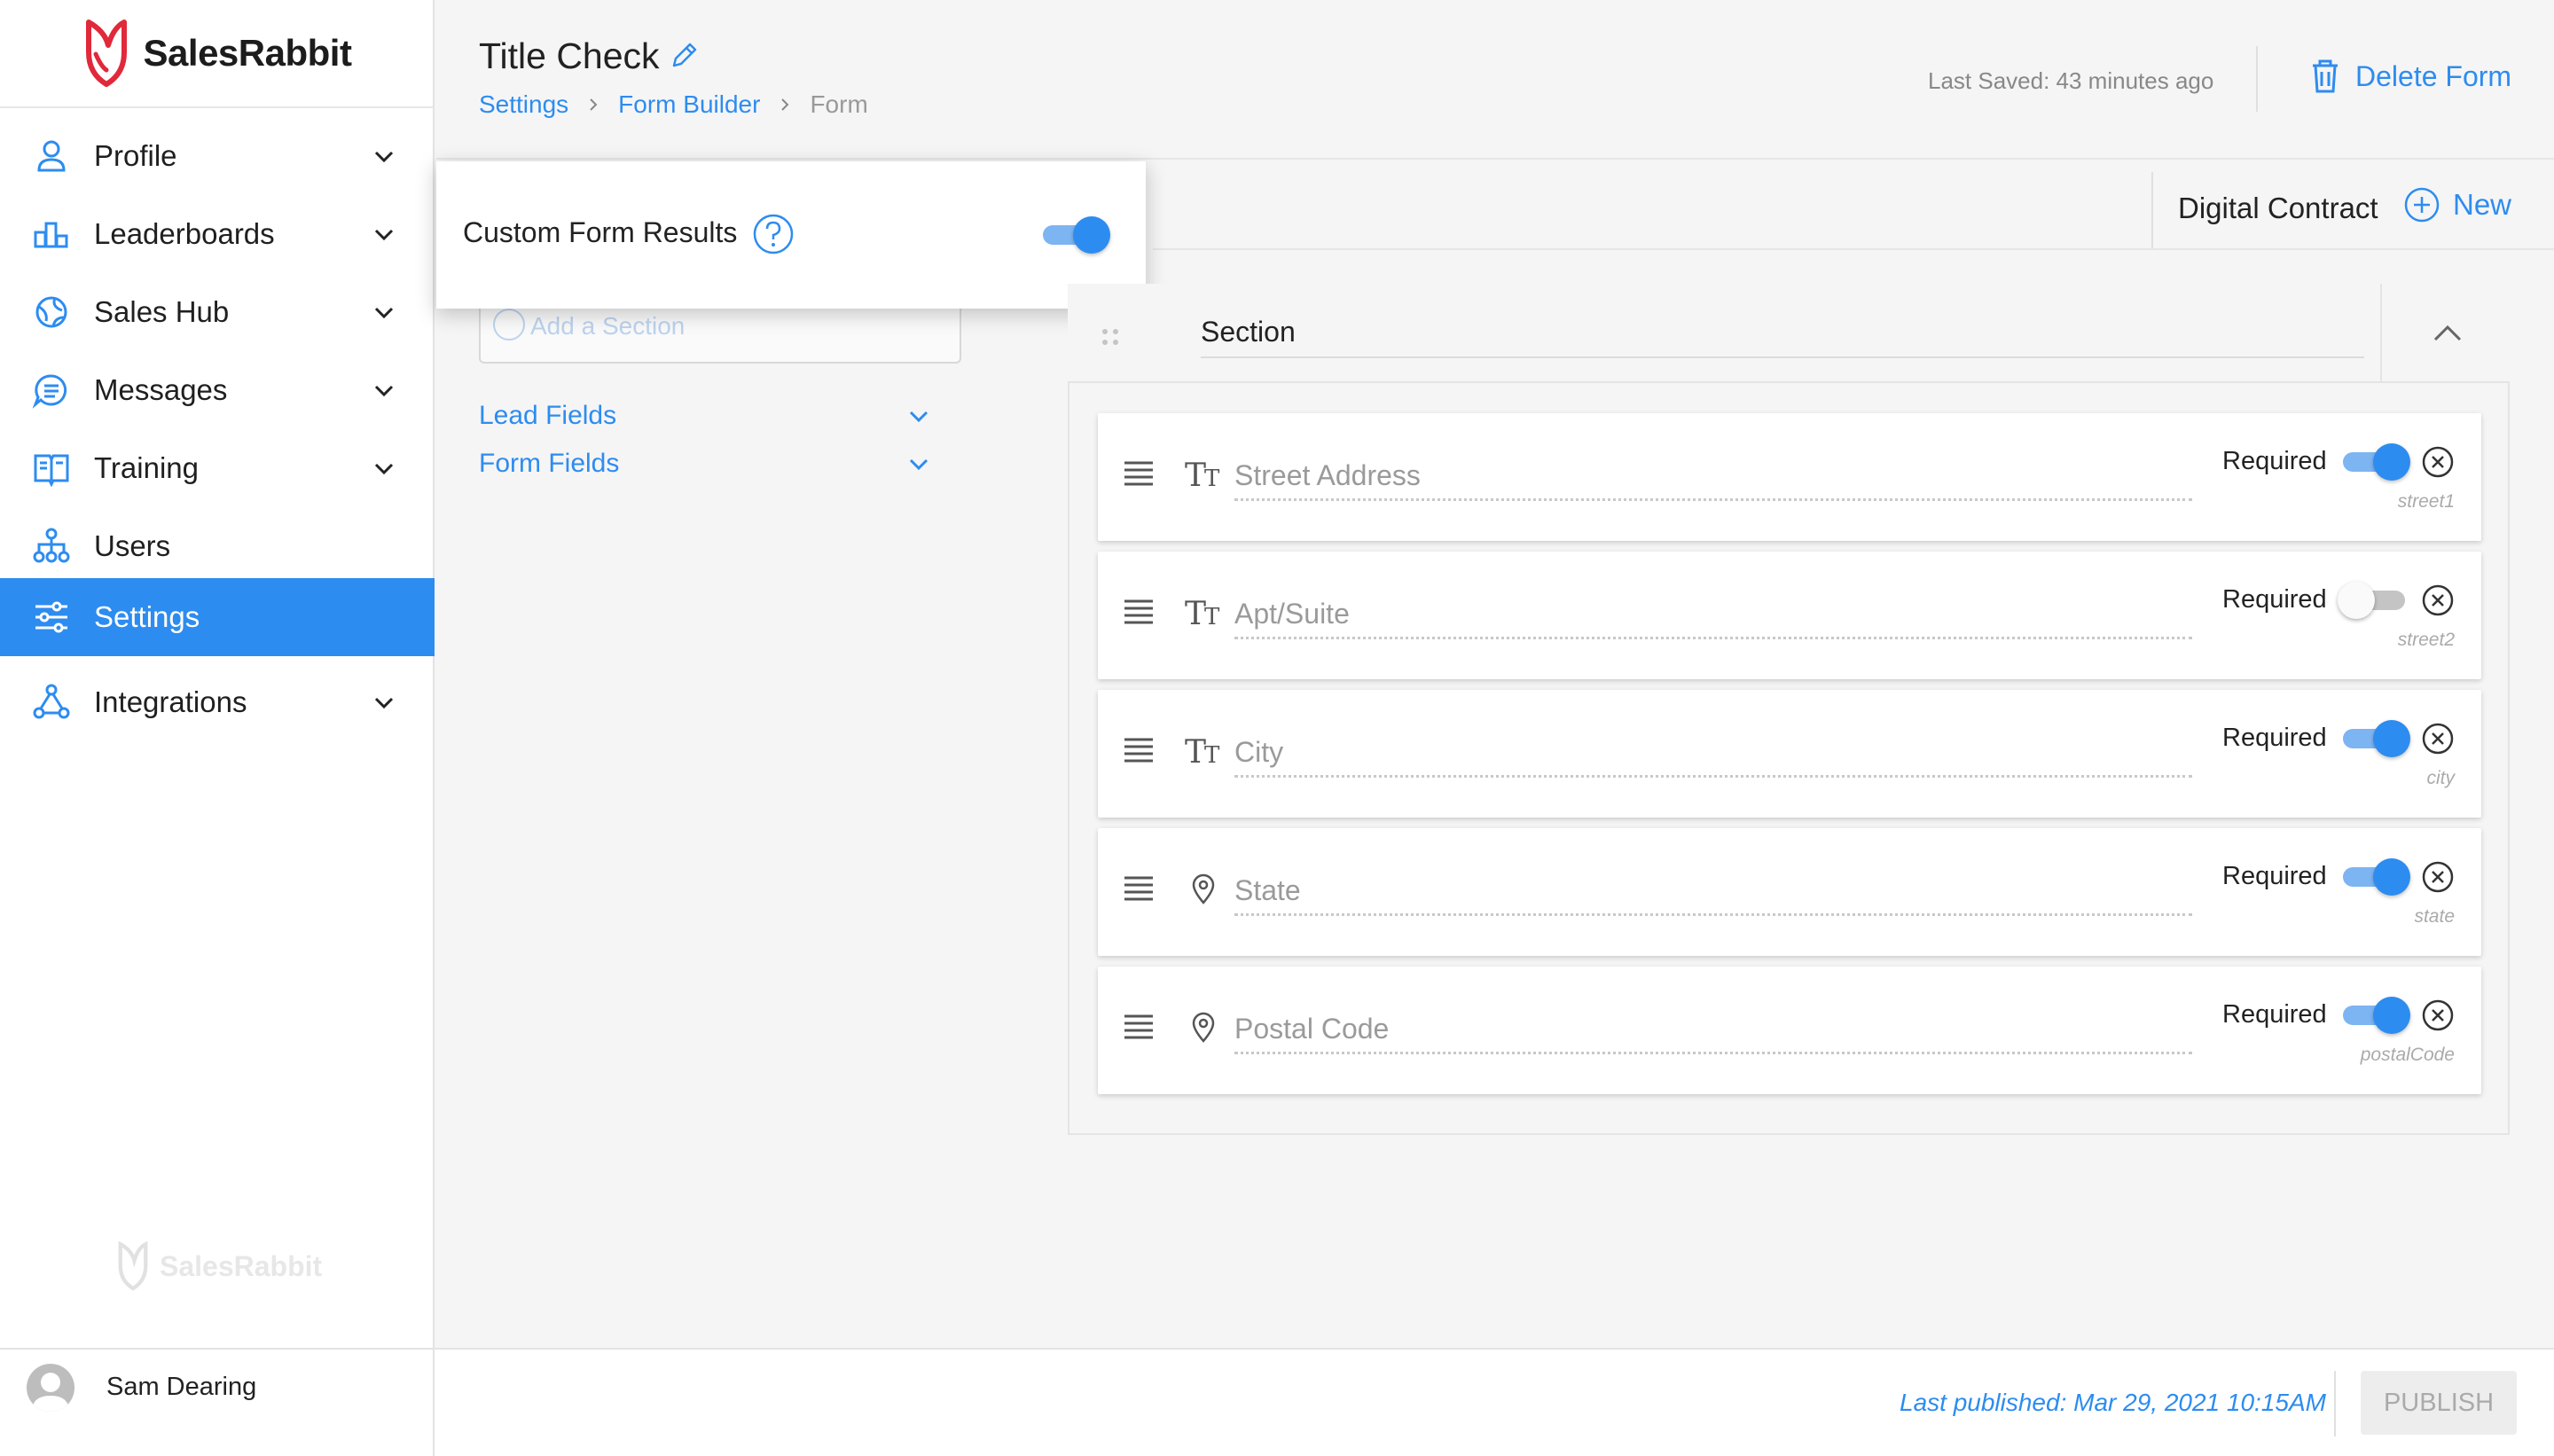  I want to click on sidebar-item-integrations: Integrations, so click(217, 702).